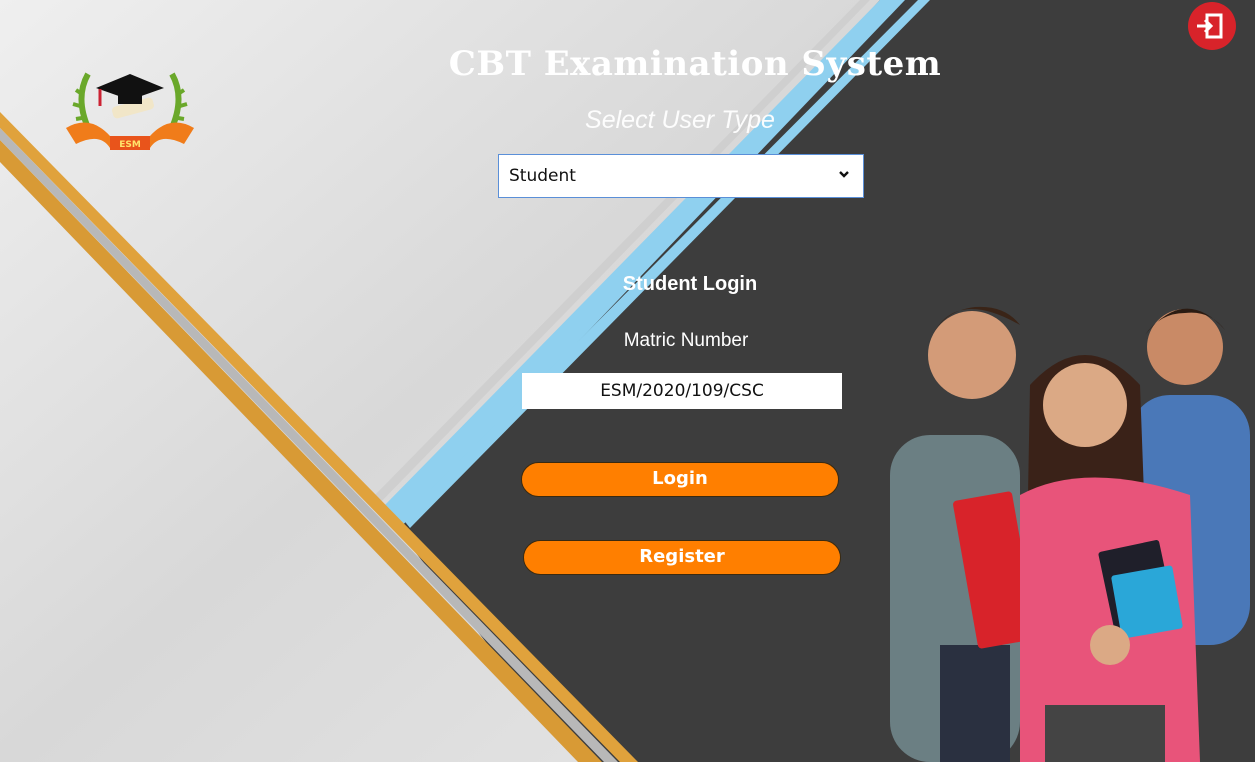 This screenshot has width=1255, height=762. Describe the element at coordinates (680, 479) in the screenshot. I see `login-button: Login` at that location.